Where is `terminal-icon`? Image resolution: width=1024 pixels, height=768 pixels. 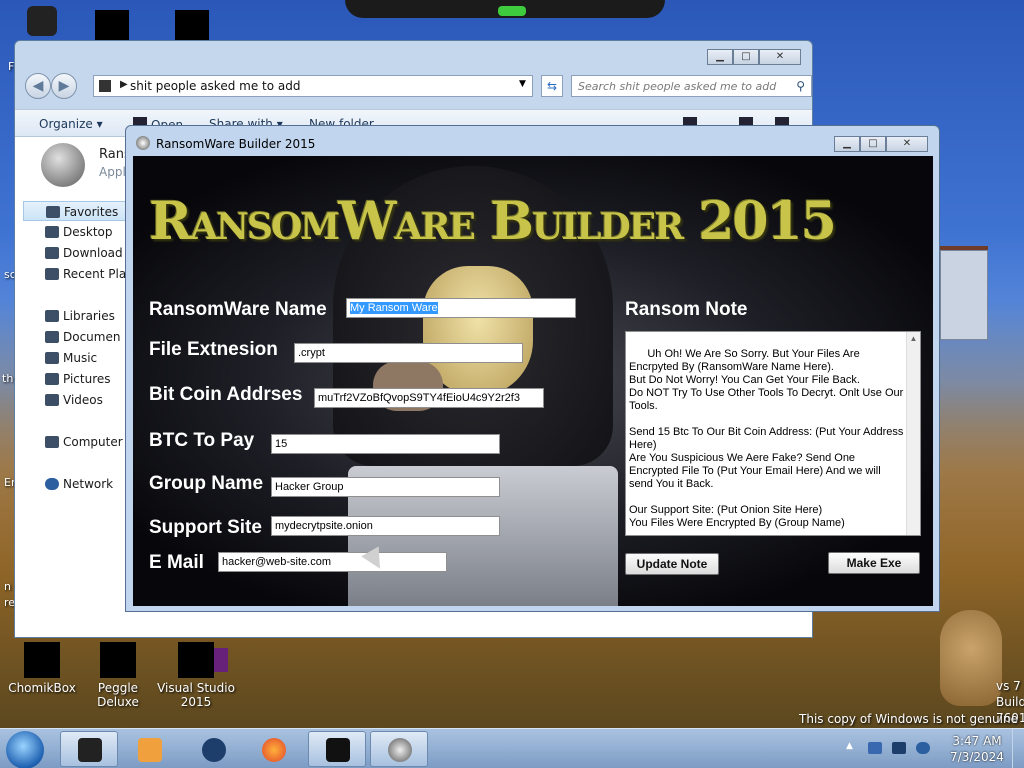
terminal-icon is located at coordinates (338, 750).